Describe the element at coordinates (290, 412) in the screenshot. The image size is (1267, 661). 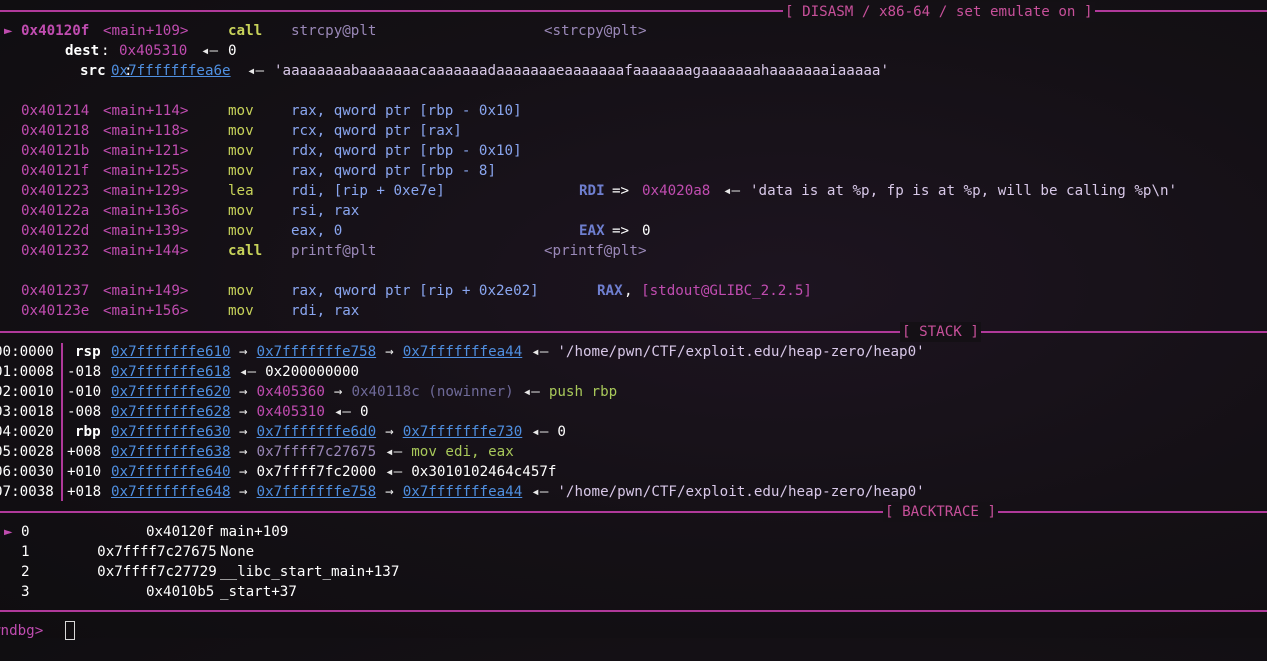
I see `stack-value: 0x405310` at that location.